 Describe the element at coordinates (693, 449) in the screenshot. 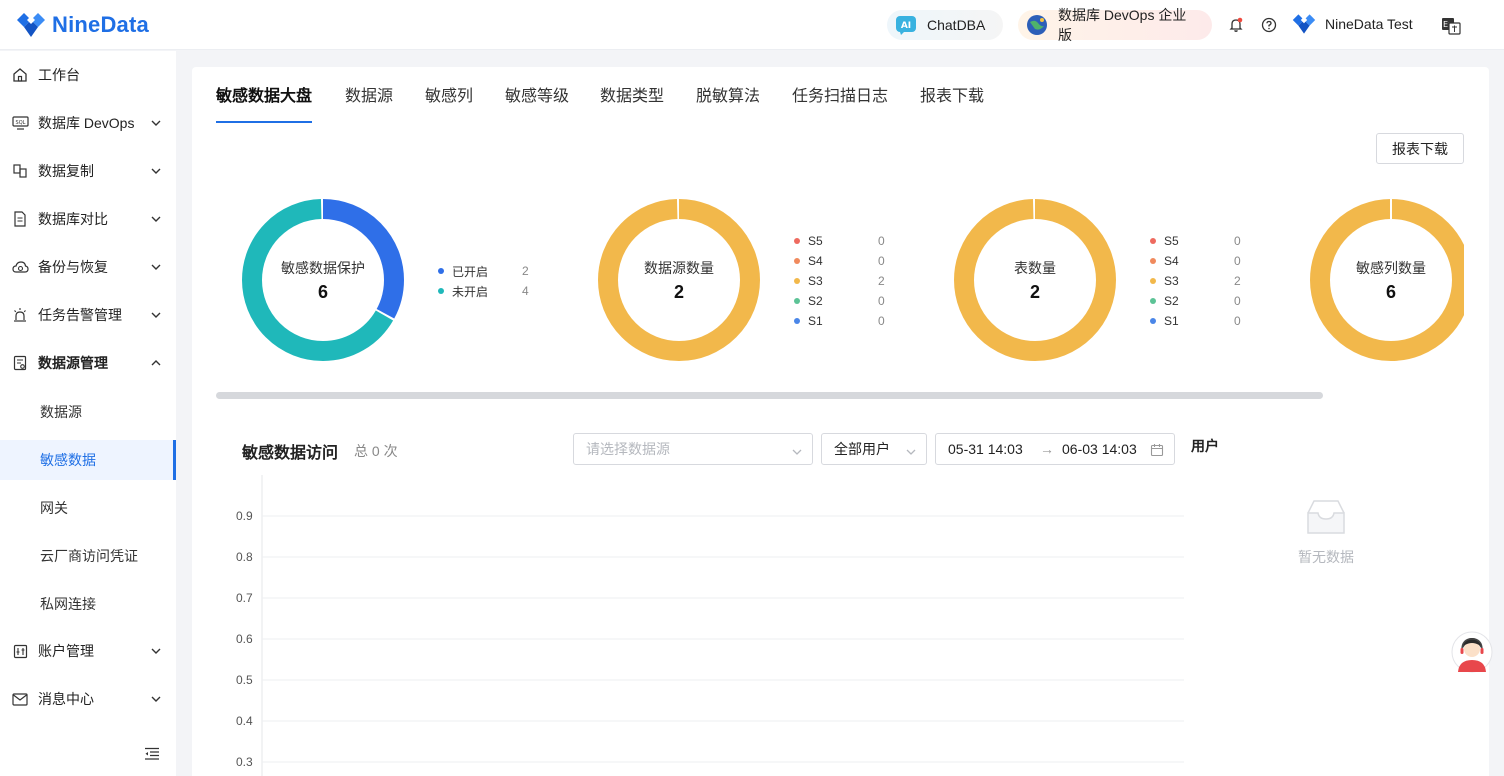

I see `datasource-select: 请选择数据源` at that location.